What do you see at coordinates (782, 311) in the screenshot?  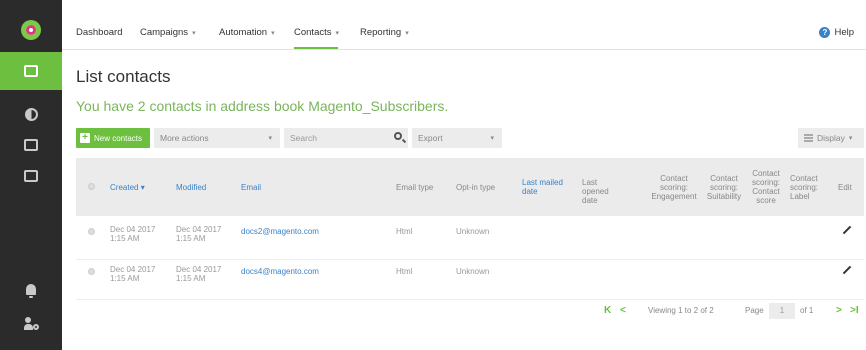 I see `page-number-input: 1` at bounding box center [782, 311].